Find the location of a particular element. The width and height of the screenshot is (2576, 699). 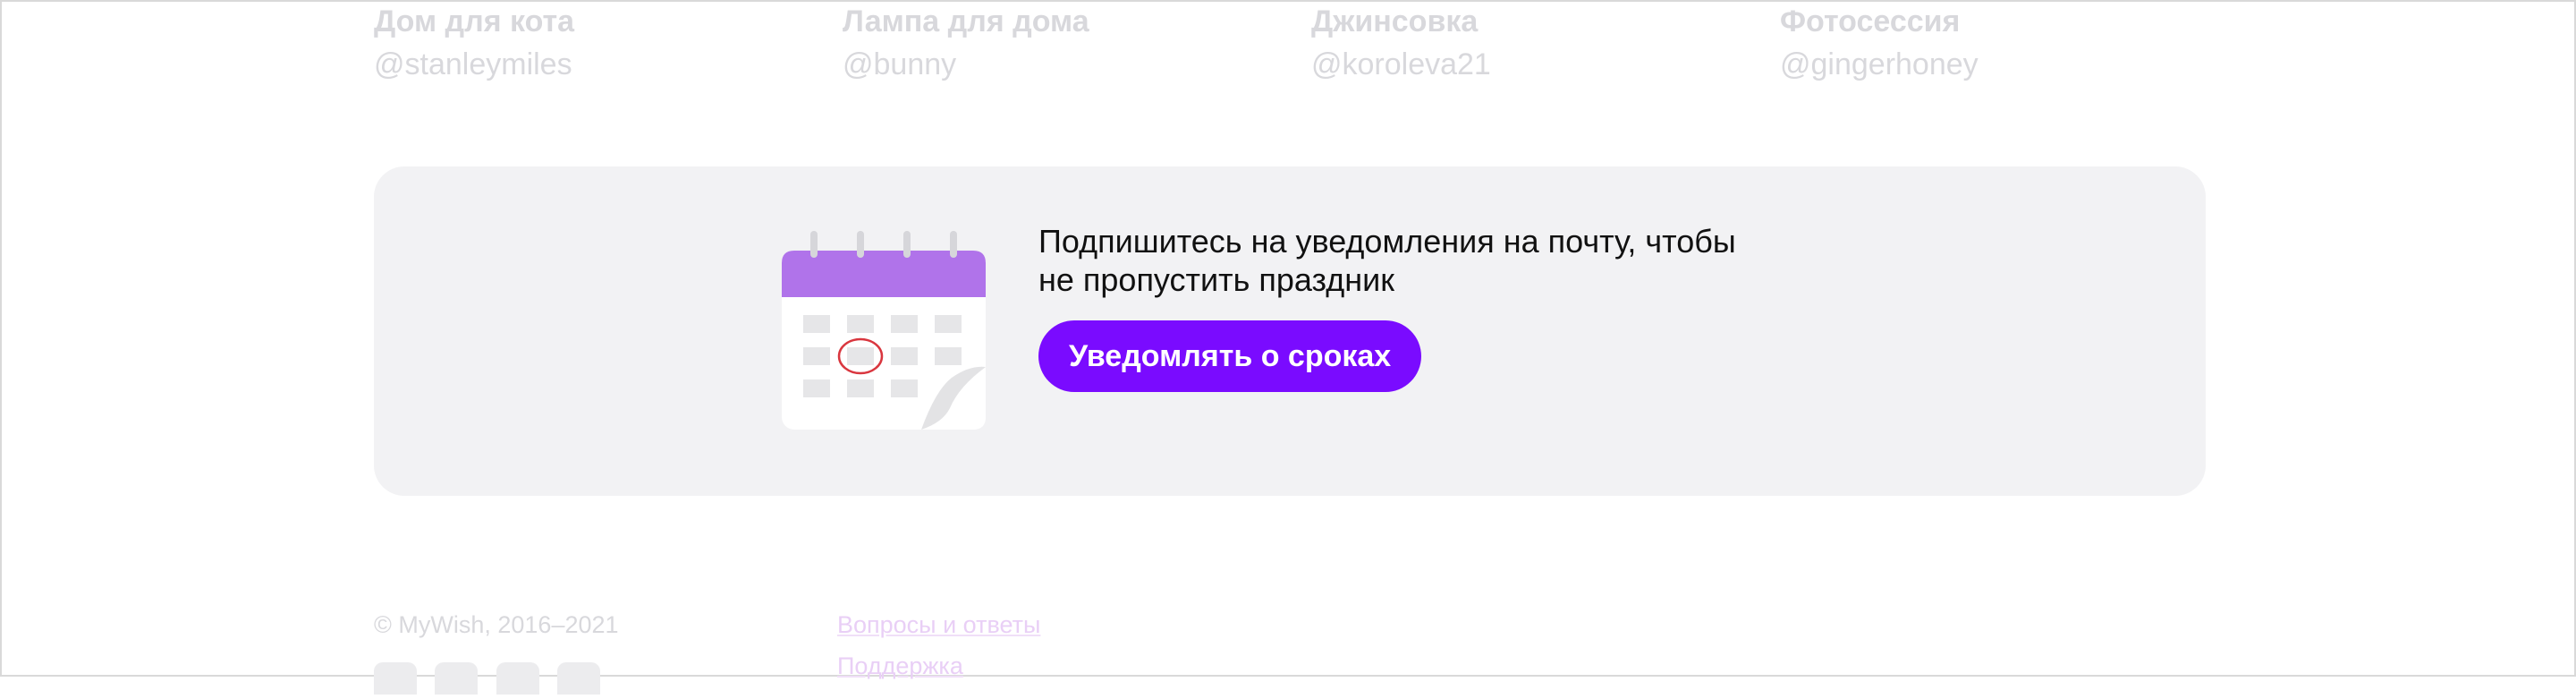

support-link: Поддержка is located at coordinates (938, 666).